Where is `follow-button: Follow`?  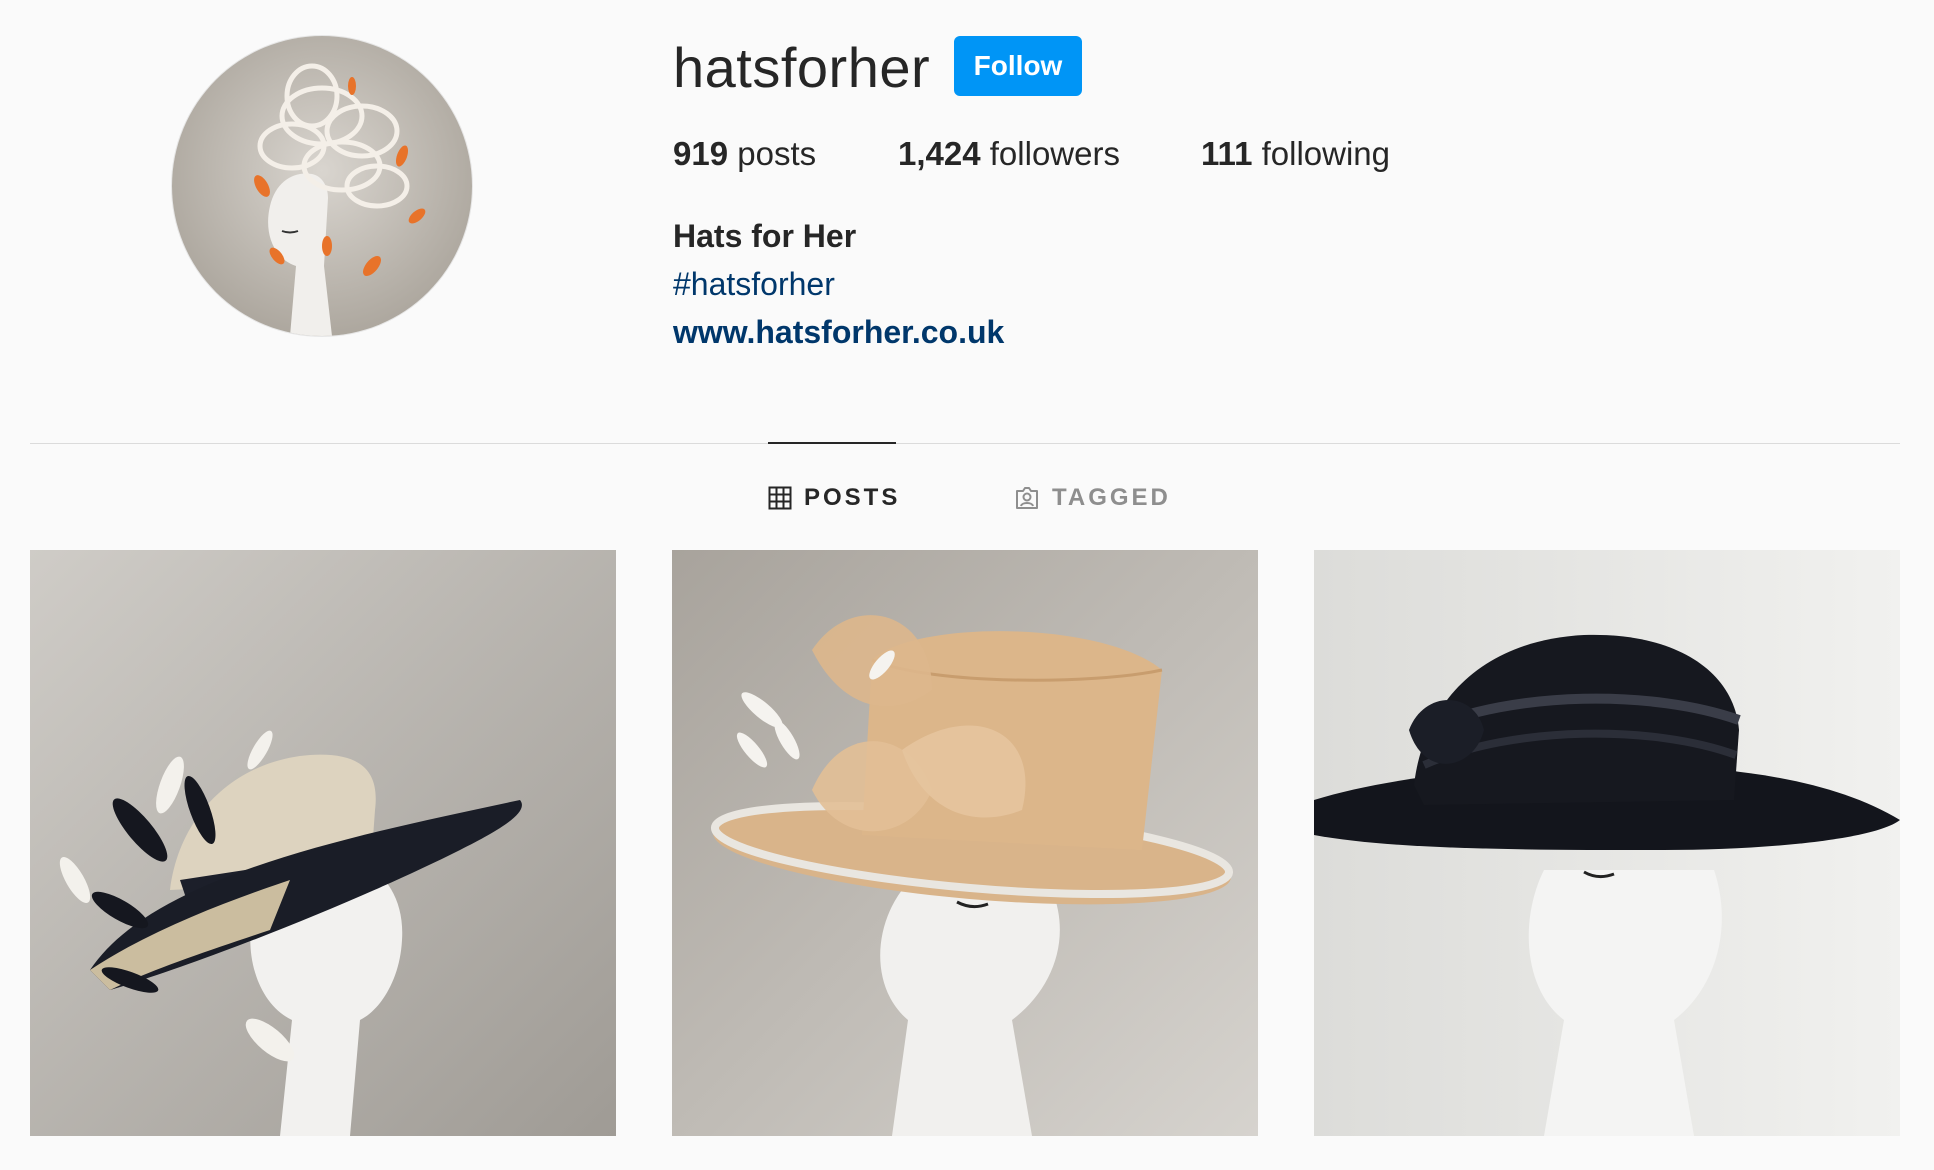 follow-button: Follow is located at coordinates (1018, 66).